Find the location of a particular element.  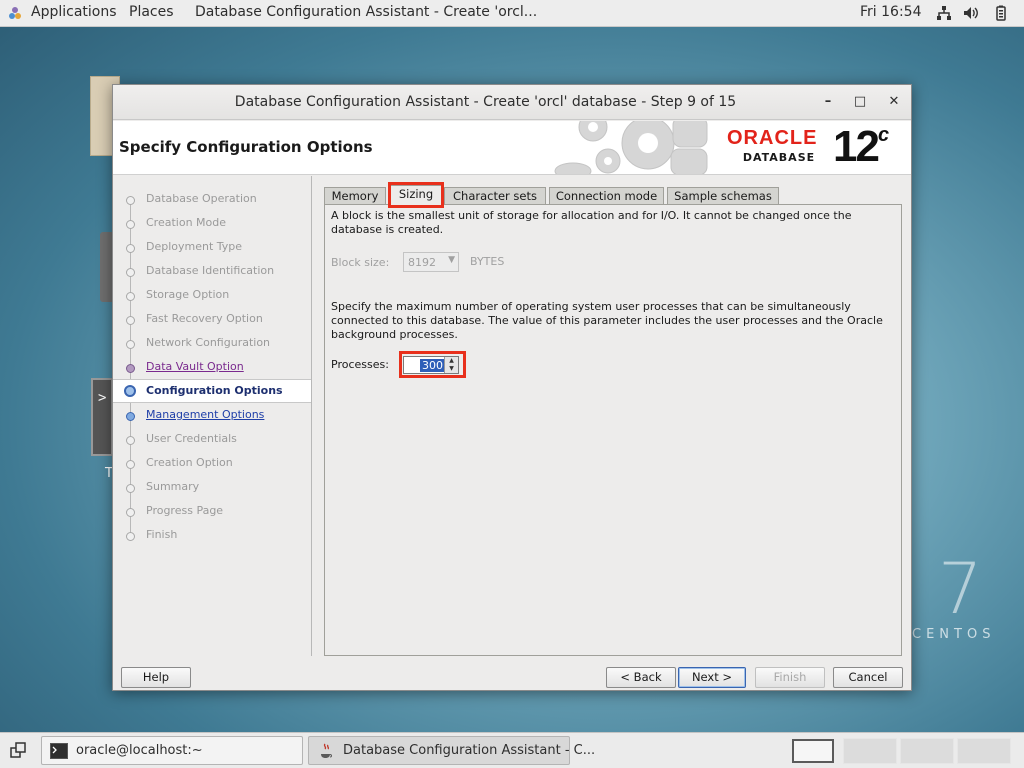

step-storage-option: Storage Option is located at coordinates (212, 296).